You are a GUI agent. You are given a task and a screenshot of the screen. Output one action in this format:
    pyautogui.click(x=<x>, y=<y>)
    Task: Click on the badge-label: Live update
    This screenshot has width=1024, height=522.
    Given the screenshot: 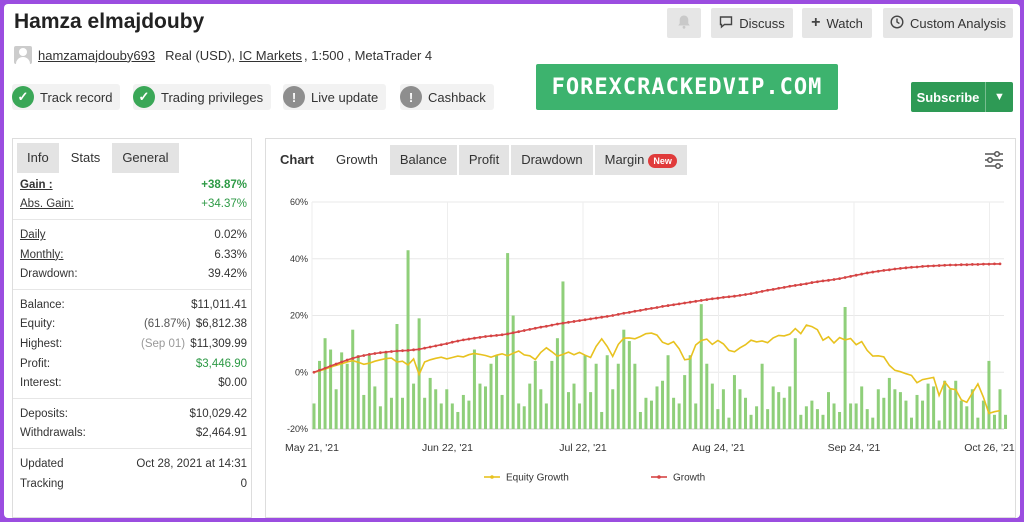 What is the action you would take?
    pyautogui.click(x=345, y=97)
    